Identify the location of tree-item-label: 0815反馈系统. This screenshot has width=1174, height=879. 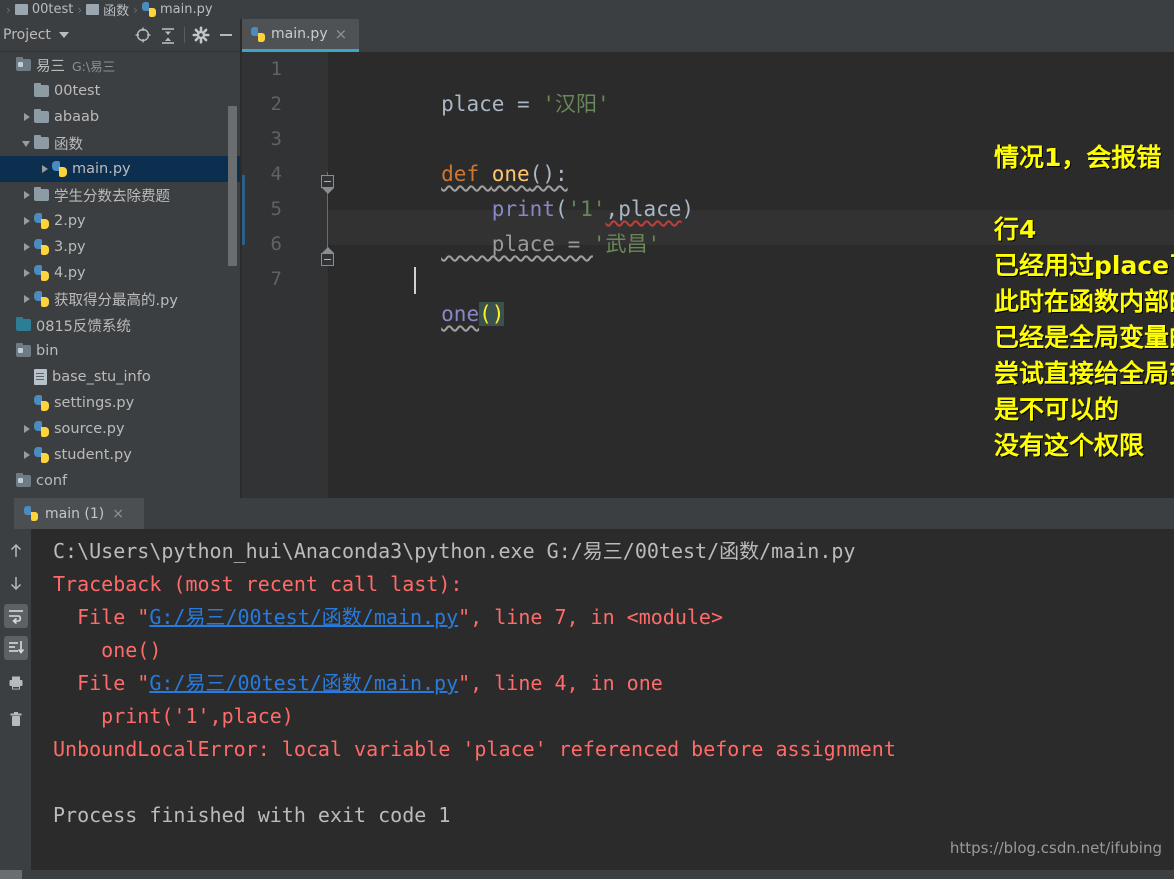
(83, 326).